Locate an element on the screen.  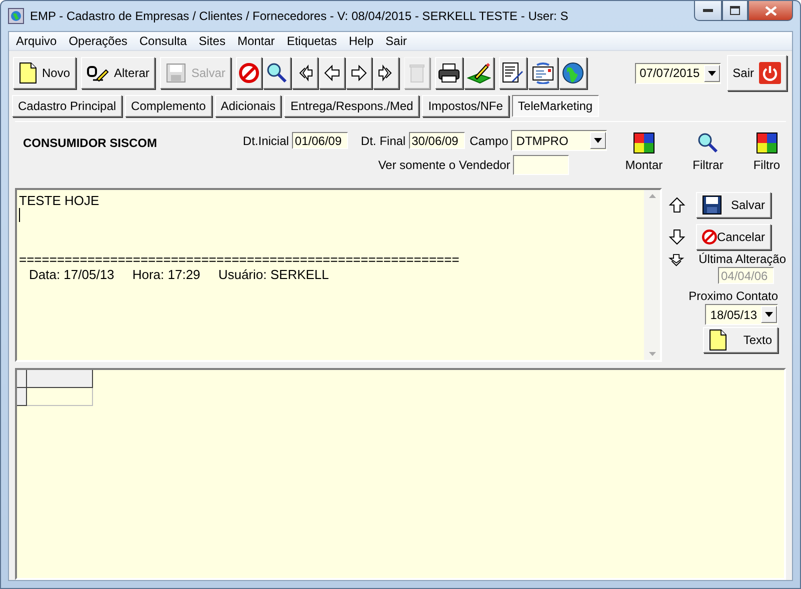
menu-item: Sair is located at coordinates (396, 41).